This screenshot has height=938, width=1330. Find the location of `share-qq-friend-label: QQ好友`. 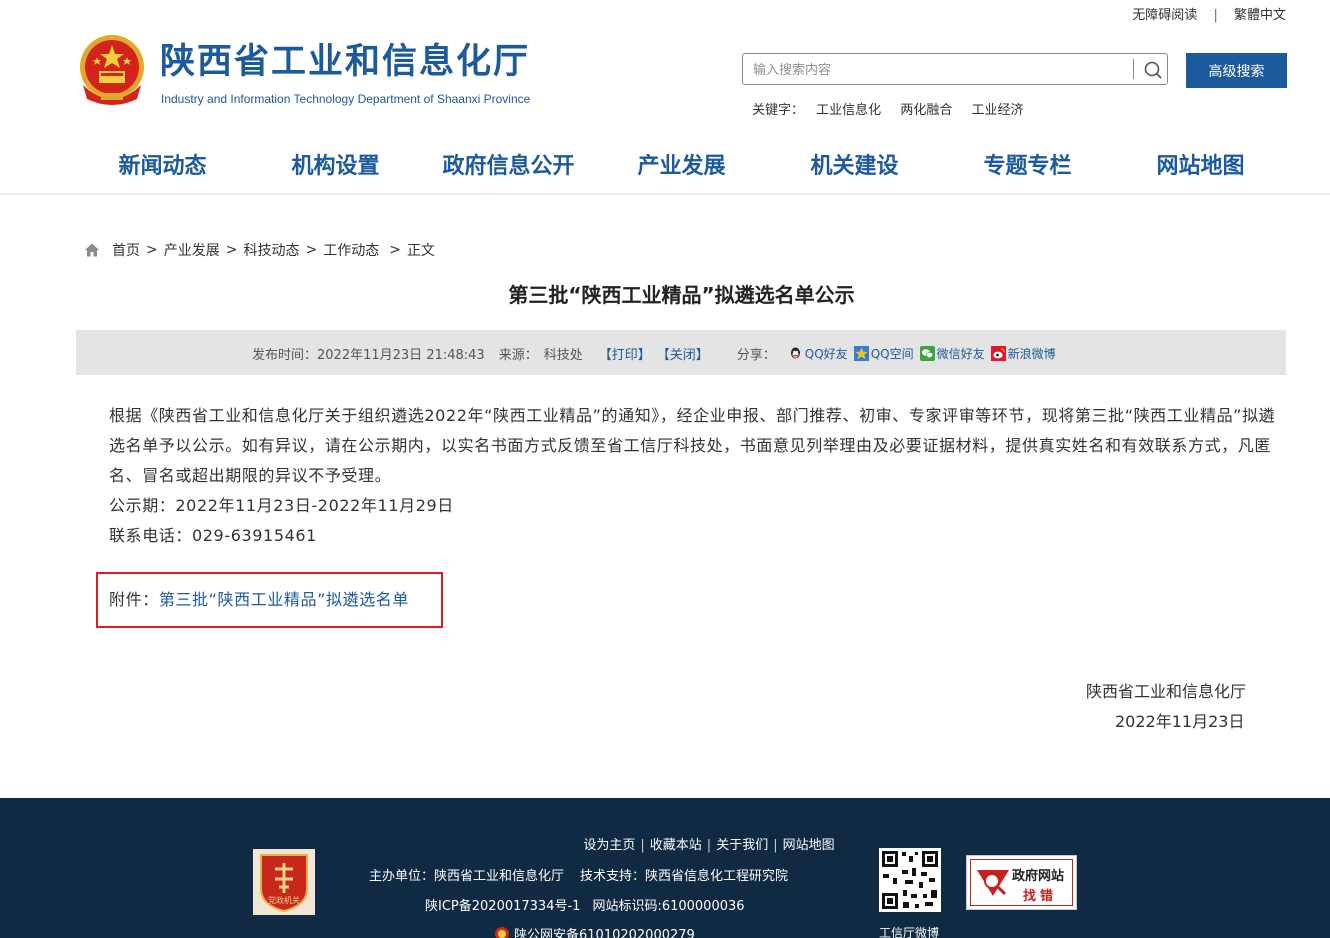

share-qq-friend-label: QQ好友 is located at coordinates (826, 354).